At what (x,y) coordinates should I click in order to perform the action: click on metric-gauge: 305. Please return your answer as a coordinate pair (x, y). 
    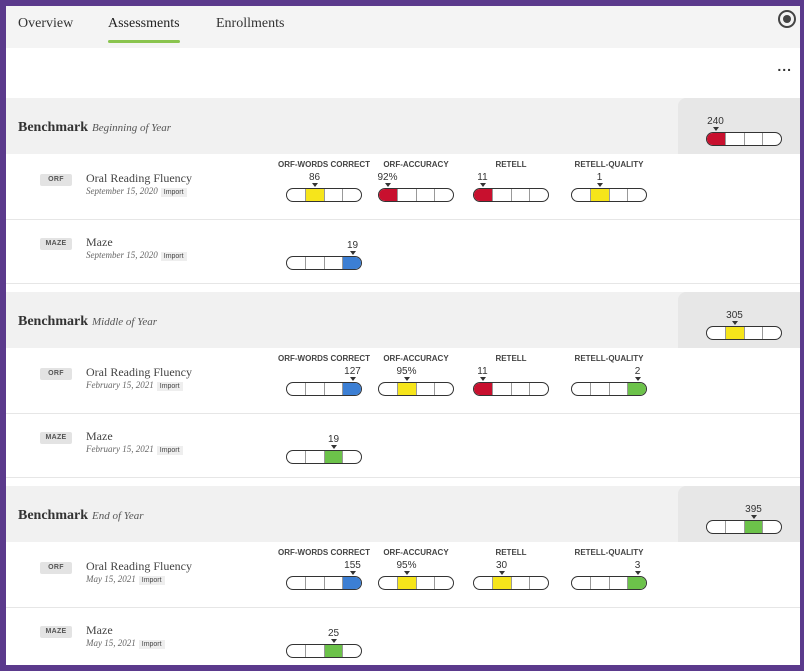
    Looking at the image, I should click on (744, 326).